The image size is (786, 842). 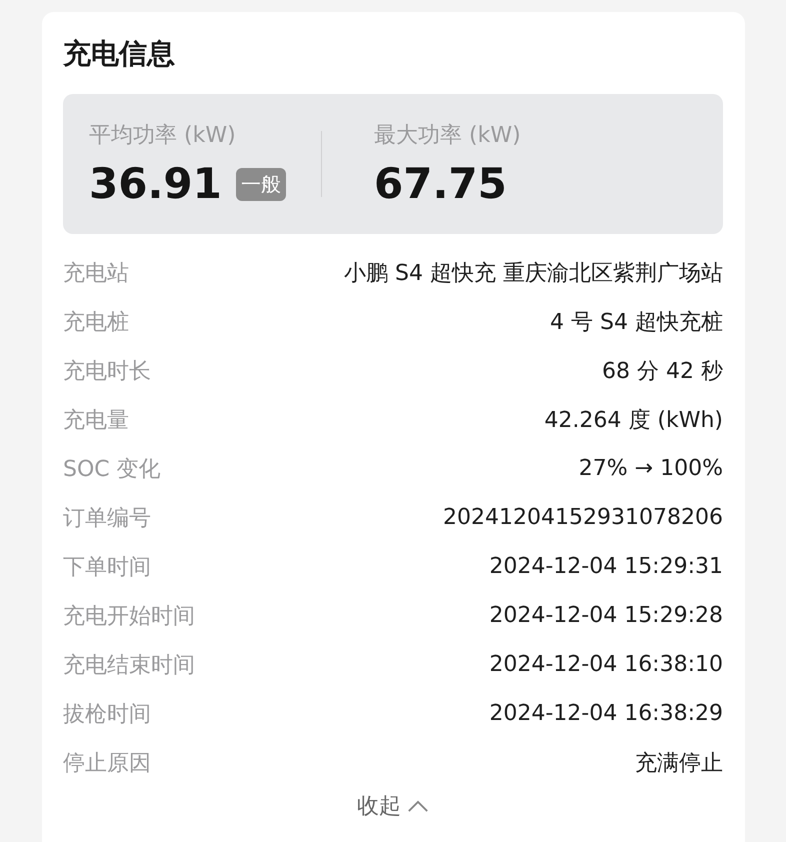 I want to click on field-value: 2024-12-04 16:38:29, so click(x=606, y=713).